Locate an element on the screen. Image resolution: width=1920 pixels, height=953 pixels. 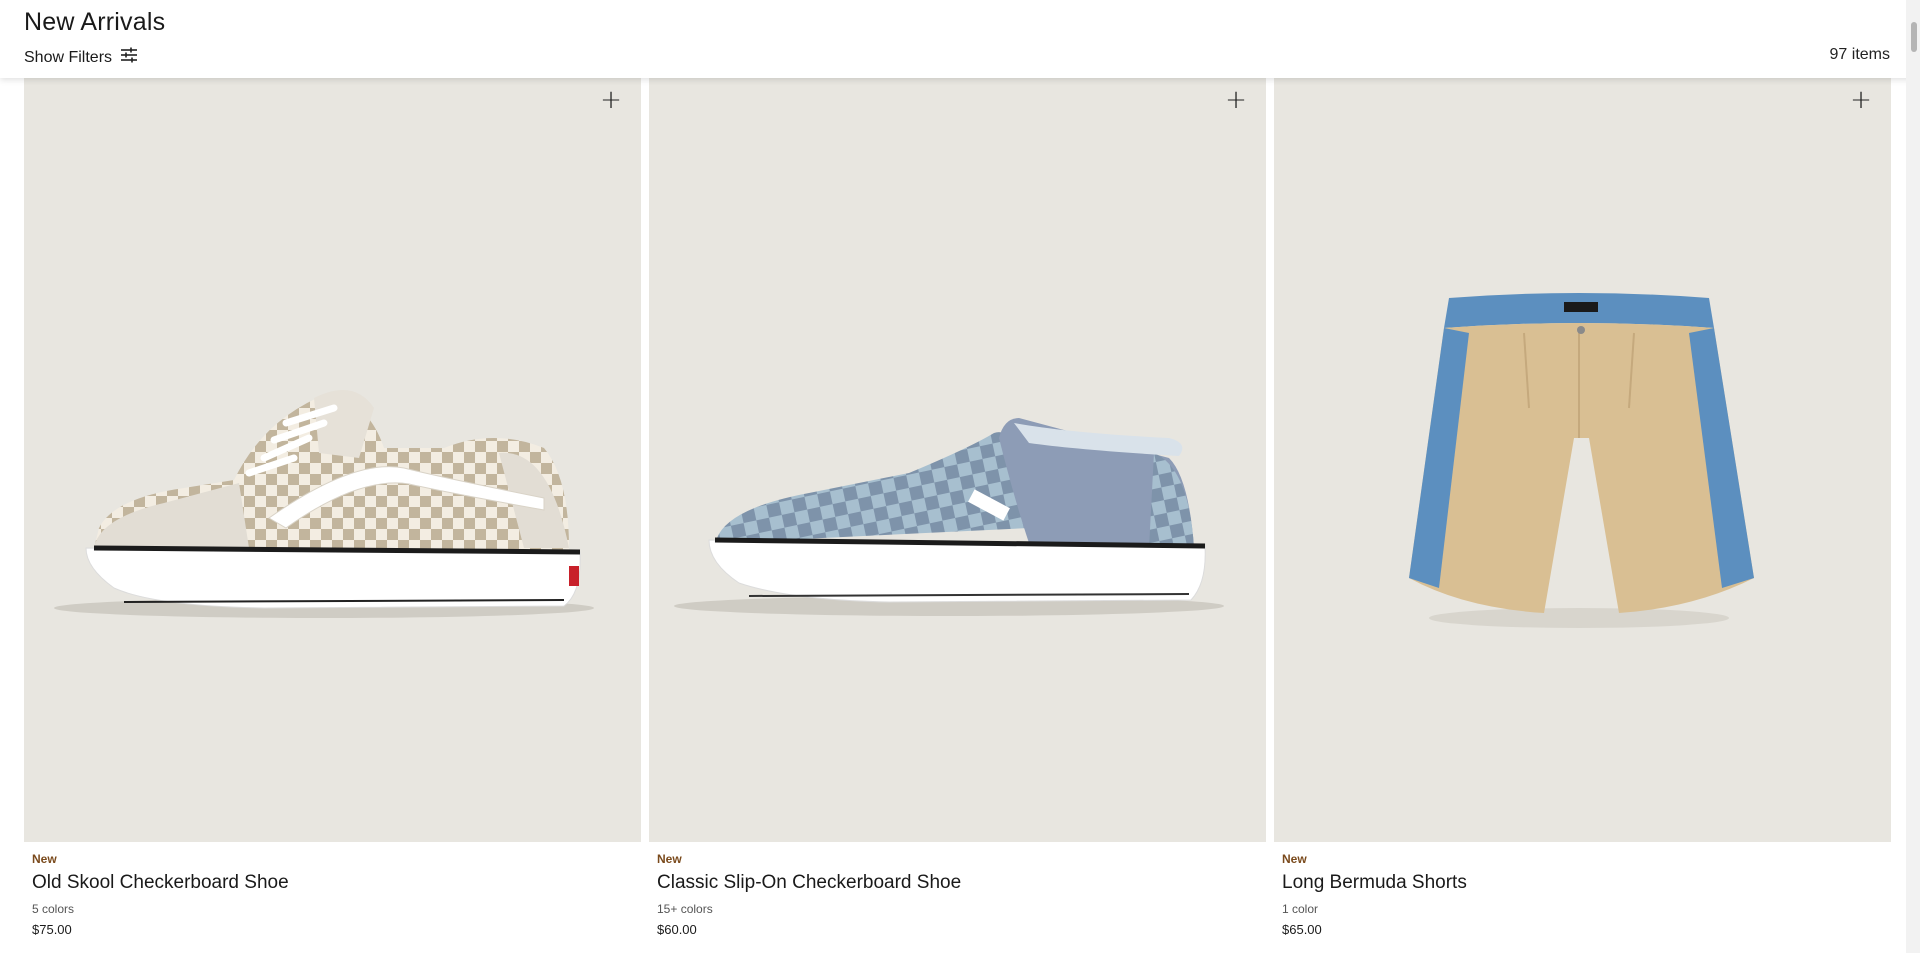
item-count: 97 items is located at coordinates (1859, 54).